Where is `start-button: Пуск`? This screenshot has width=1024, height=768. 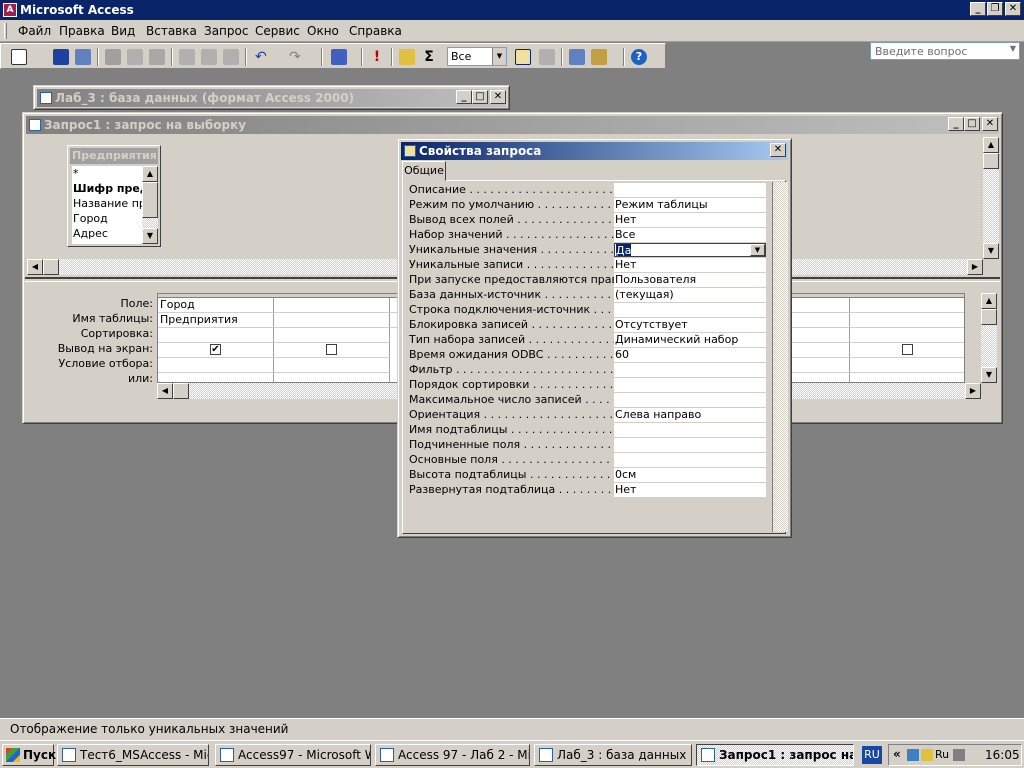 start-button: Пуск is located at coordinates (29, 755).